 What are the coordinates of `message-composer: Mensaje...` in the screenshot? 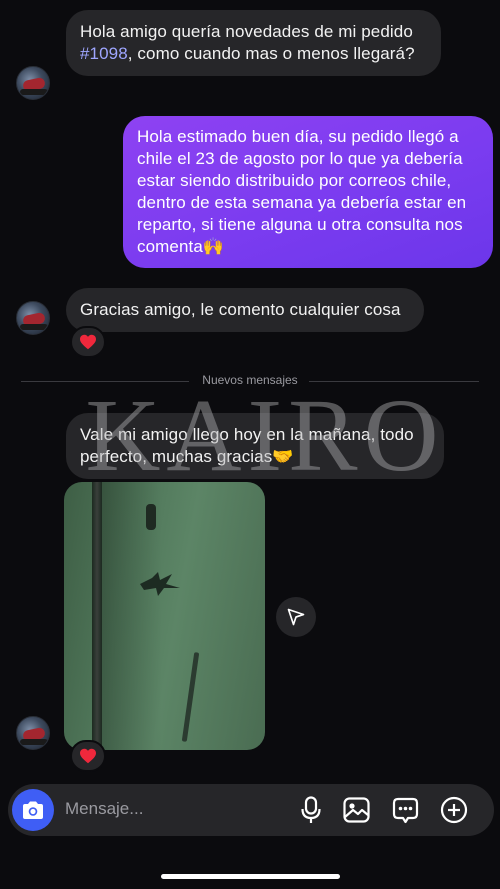 It's located at (251, 810).